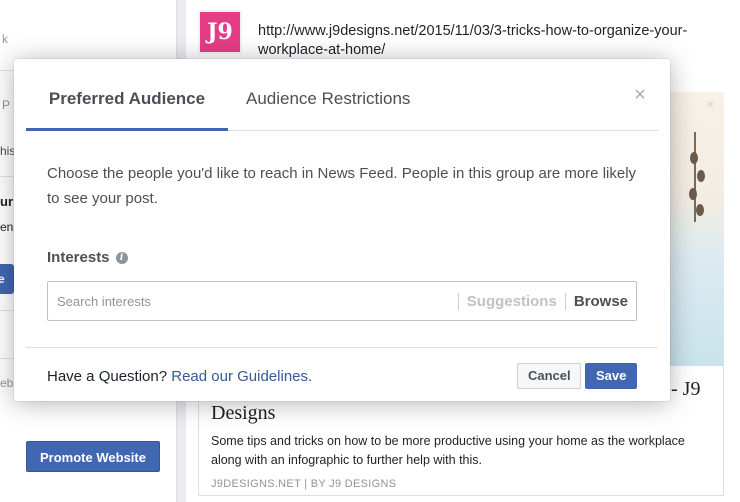  I want to click on interests-heading: Interests i, so click(87, 257).